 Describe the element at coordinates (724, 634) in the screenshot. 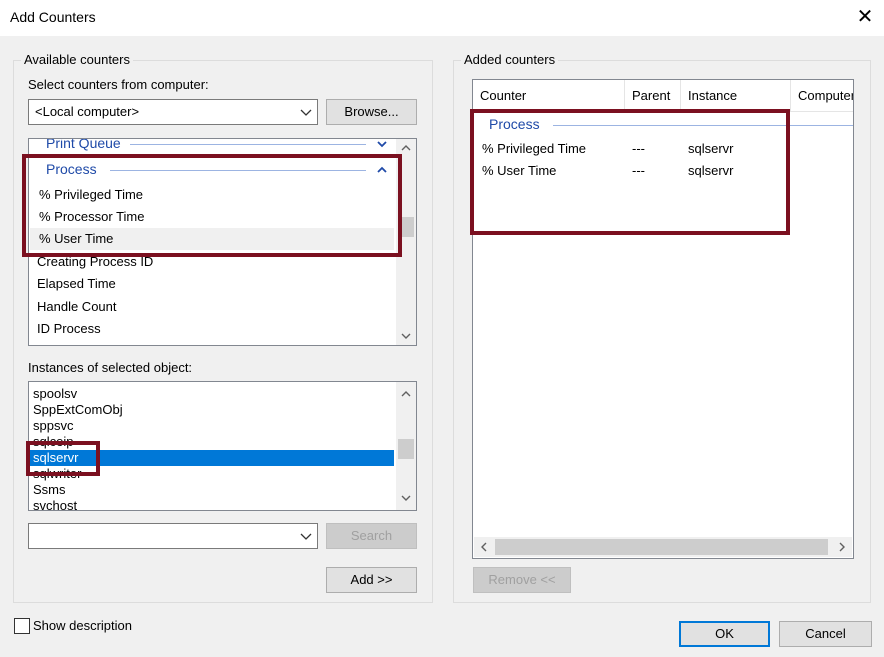

I see `ok-button: OK` at that location.